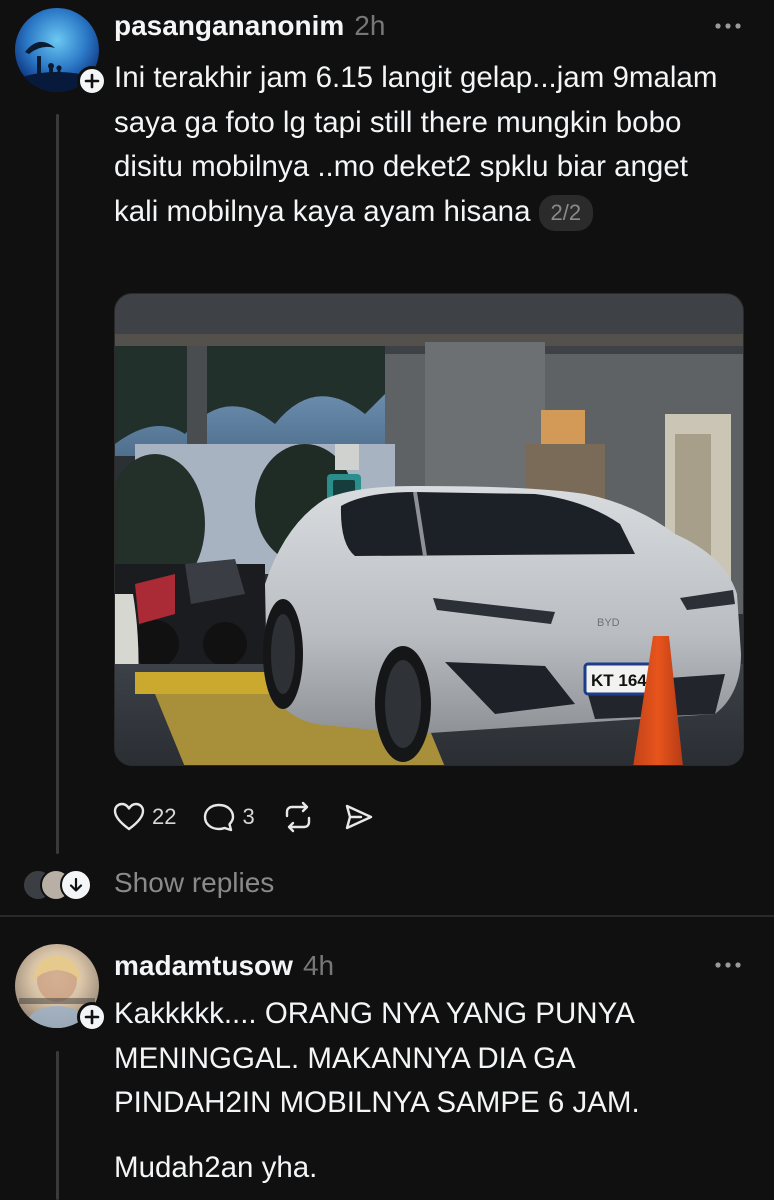 The image size is (774, 1200). Describe the element at coordinates (216, 1167) in the screenshot. I see `post-text-2: Mudah2an yha.` at that location.